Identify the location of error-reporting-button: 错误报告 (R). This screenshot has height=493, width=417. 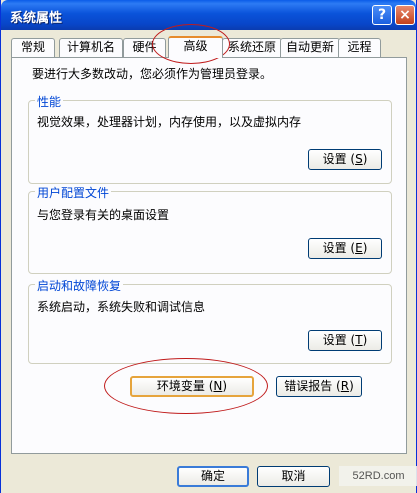
(319, 386).